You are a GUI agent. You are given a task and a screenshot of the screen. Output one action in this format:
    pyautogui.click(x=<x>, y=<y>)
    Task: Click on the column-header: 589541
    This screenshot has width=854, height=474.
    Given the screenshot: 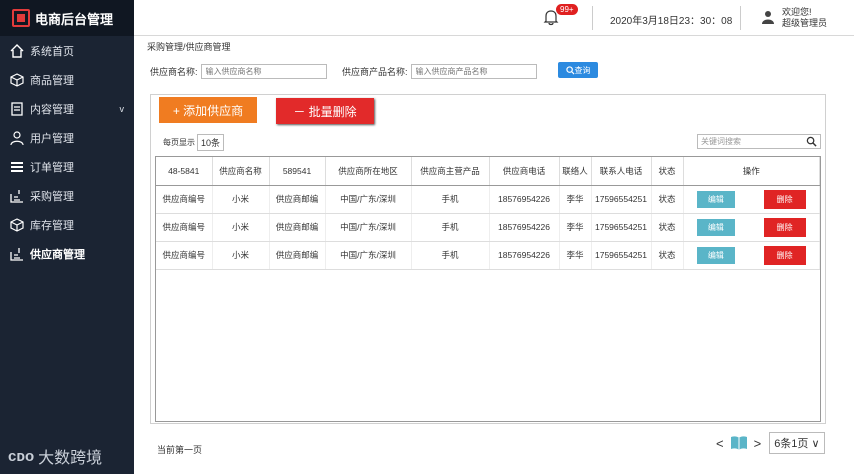 What is the action you would take?
    pyautogui.click(x=297, y=171)
    